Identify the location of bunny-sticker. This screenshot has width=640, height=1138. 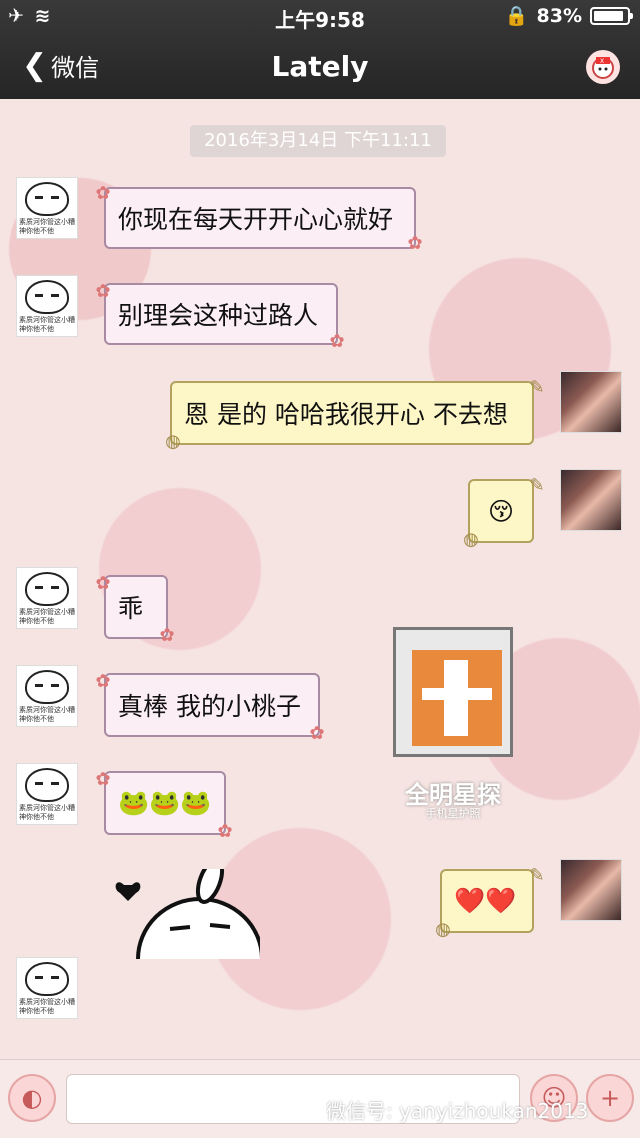
(187, 939).